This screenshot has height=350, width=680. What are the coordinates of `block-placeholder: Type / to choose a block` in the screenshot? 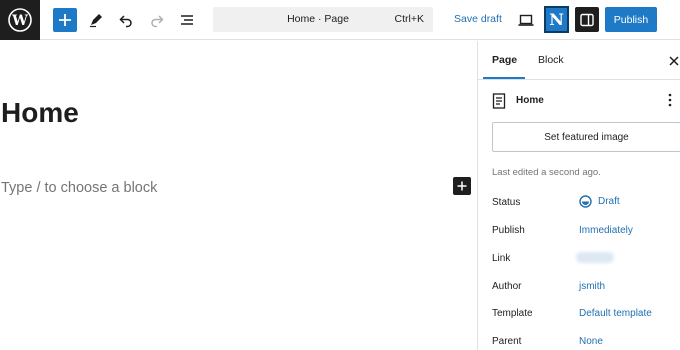 It's located at (79, 188).